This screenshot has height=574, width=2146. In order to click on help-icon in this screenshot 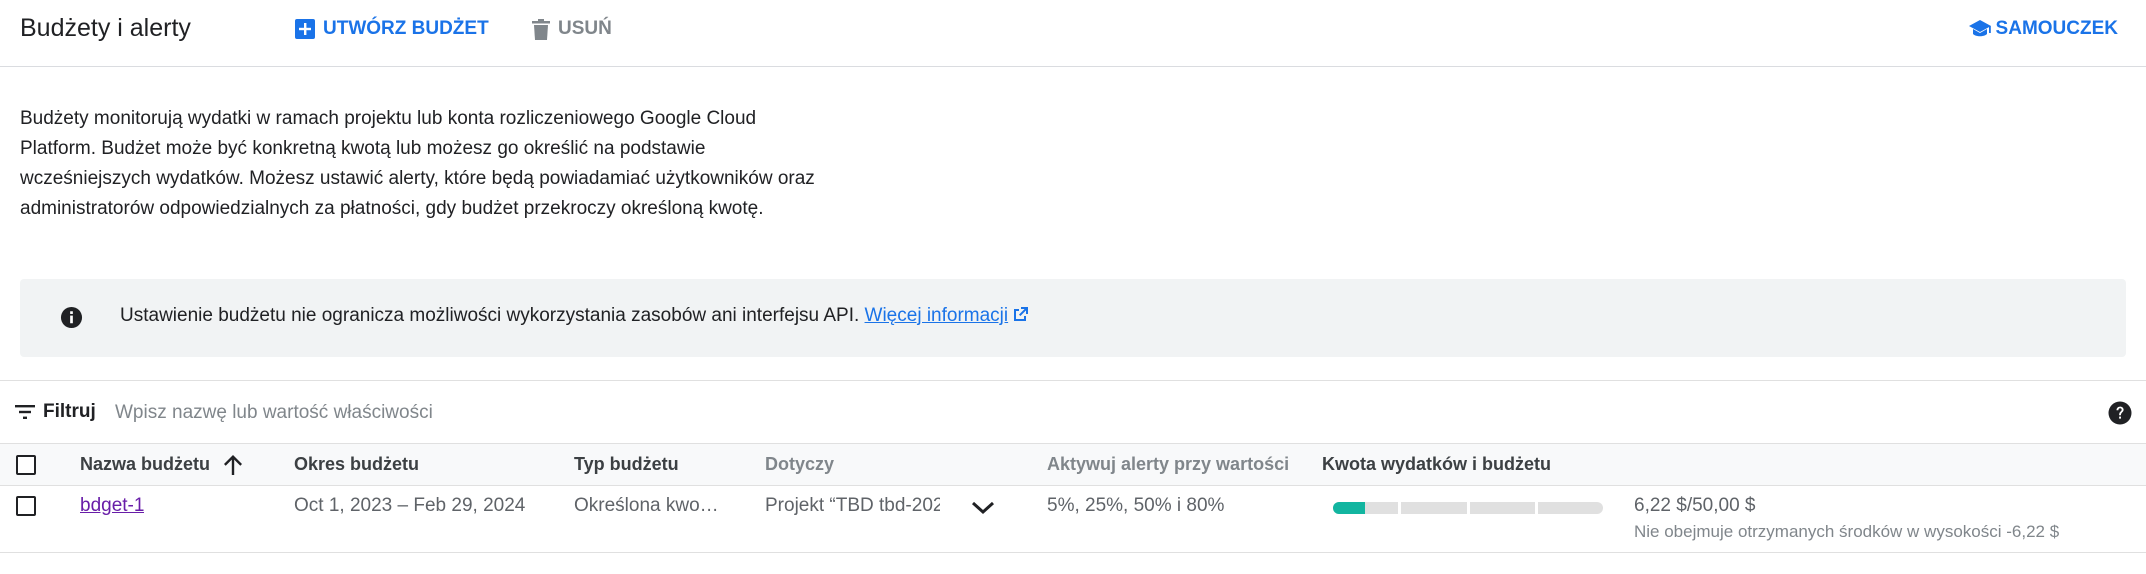, I will do `click(2120, 413)`.